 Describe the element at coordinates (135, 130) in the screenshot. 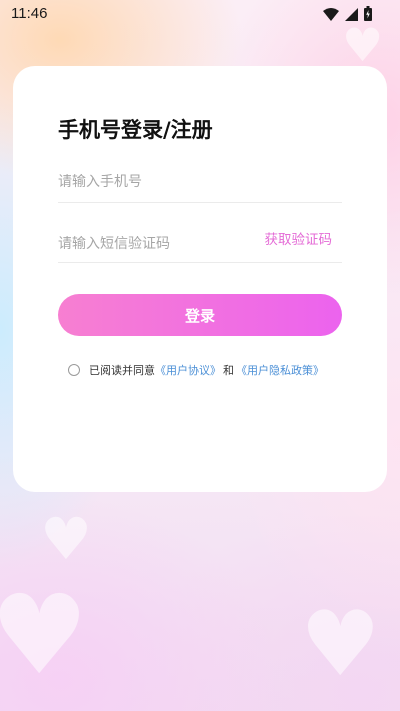

I see `page-title: 手机号登录/注册` at that location.